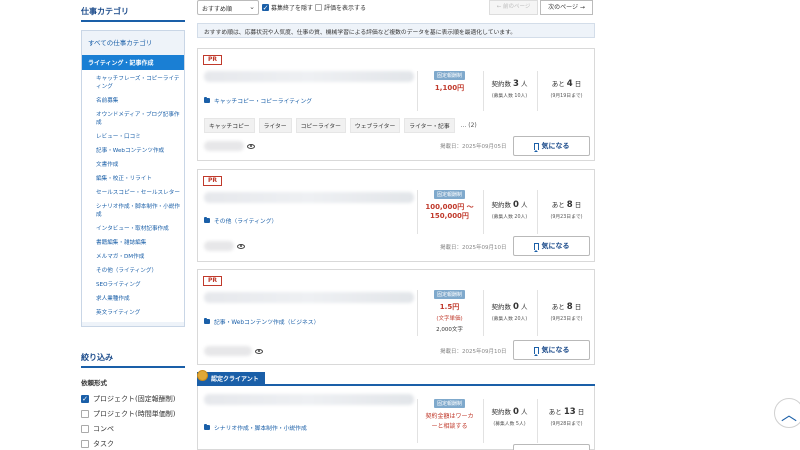  I want to click on subcategory-item: SEOライティング, so click(140, 285).